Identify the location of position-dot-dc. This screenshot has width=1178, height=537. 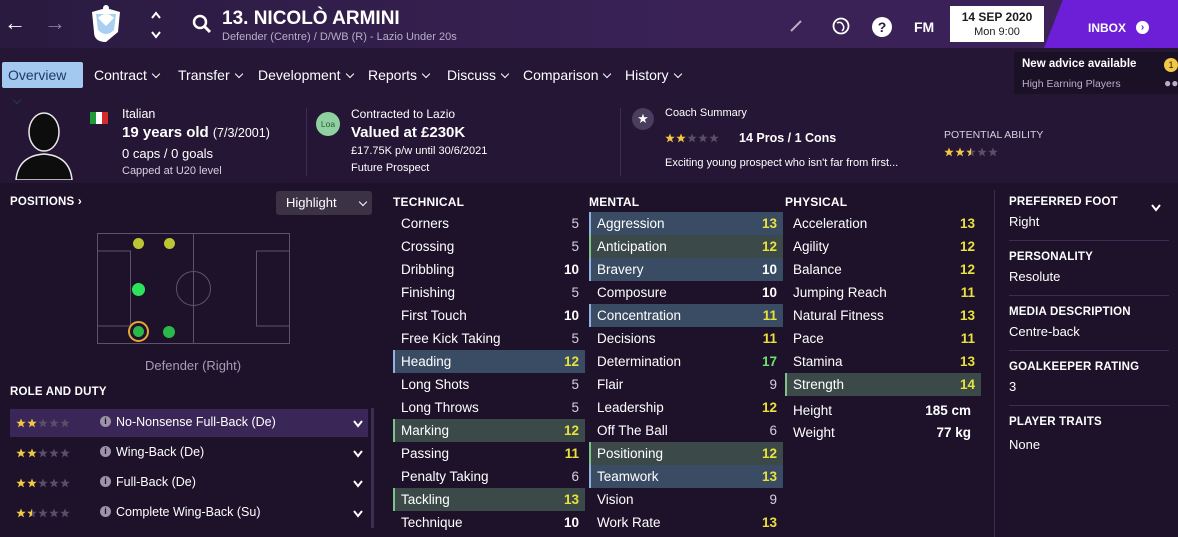
(169, 332).